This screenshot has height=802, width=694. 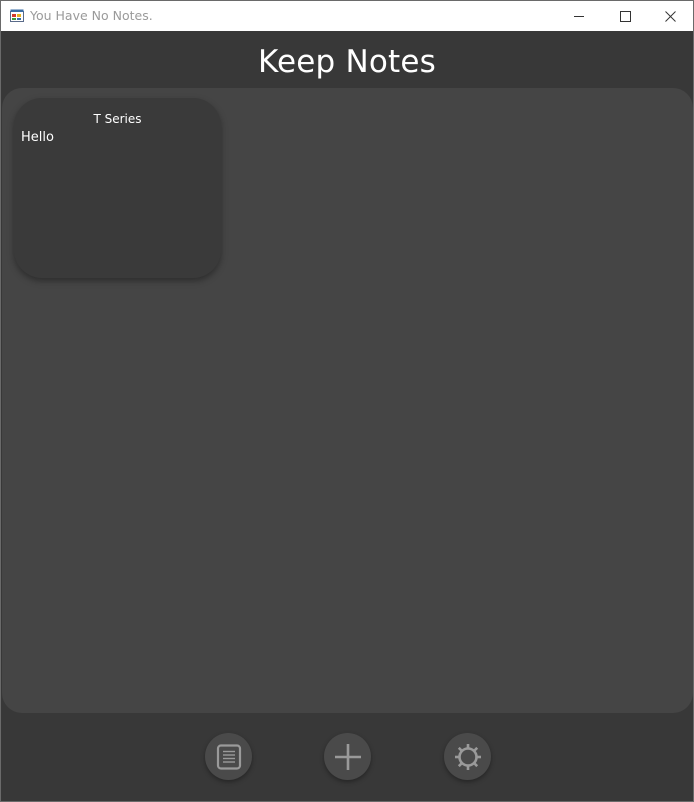 I want to click on minimize-icon, so click(x=578, y=16).